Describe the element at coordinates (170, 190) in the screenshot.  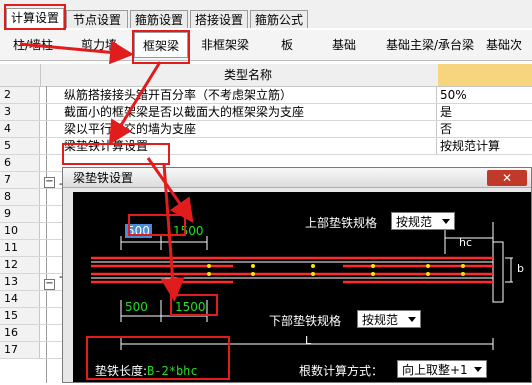
I see `arrow-to-top-dims` at that location.